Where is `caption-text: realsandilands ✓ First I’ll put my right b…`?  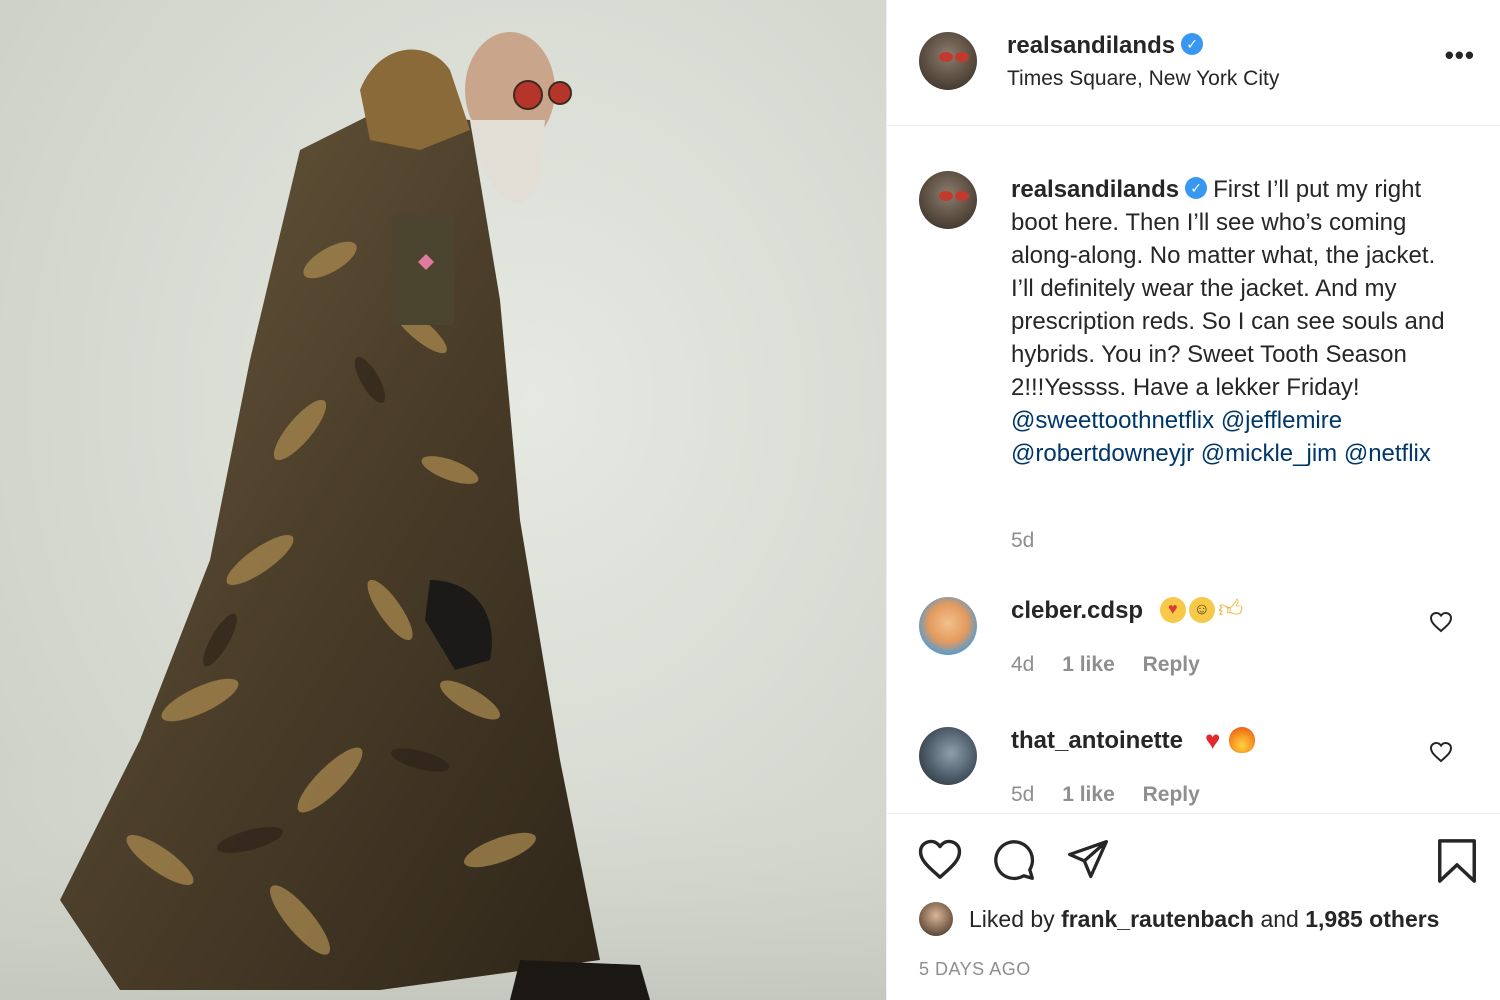 caption-text: realsandilands ✓ First I’ll put my right b… is located at coordinates (1236, 321).